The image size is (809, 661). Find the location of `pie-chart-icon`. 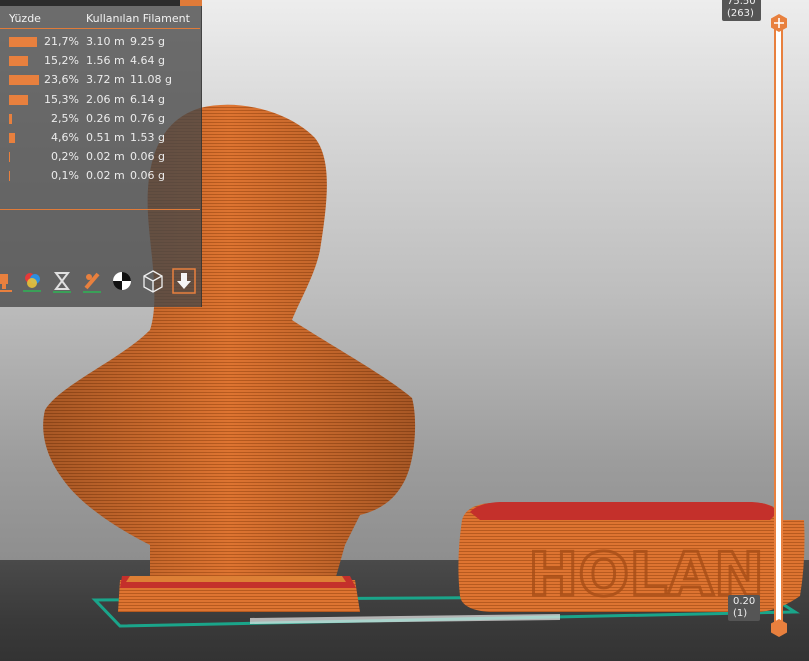

pie-chart-icon is located at coordinates (122, 282).